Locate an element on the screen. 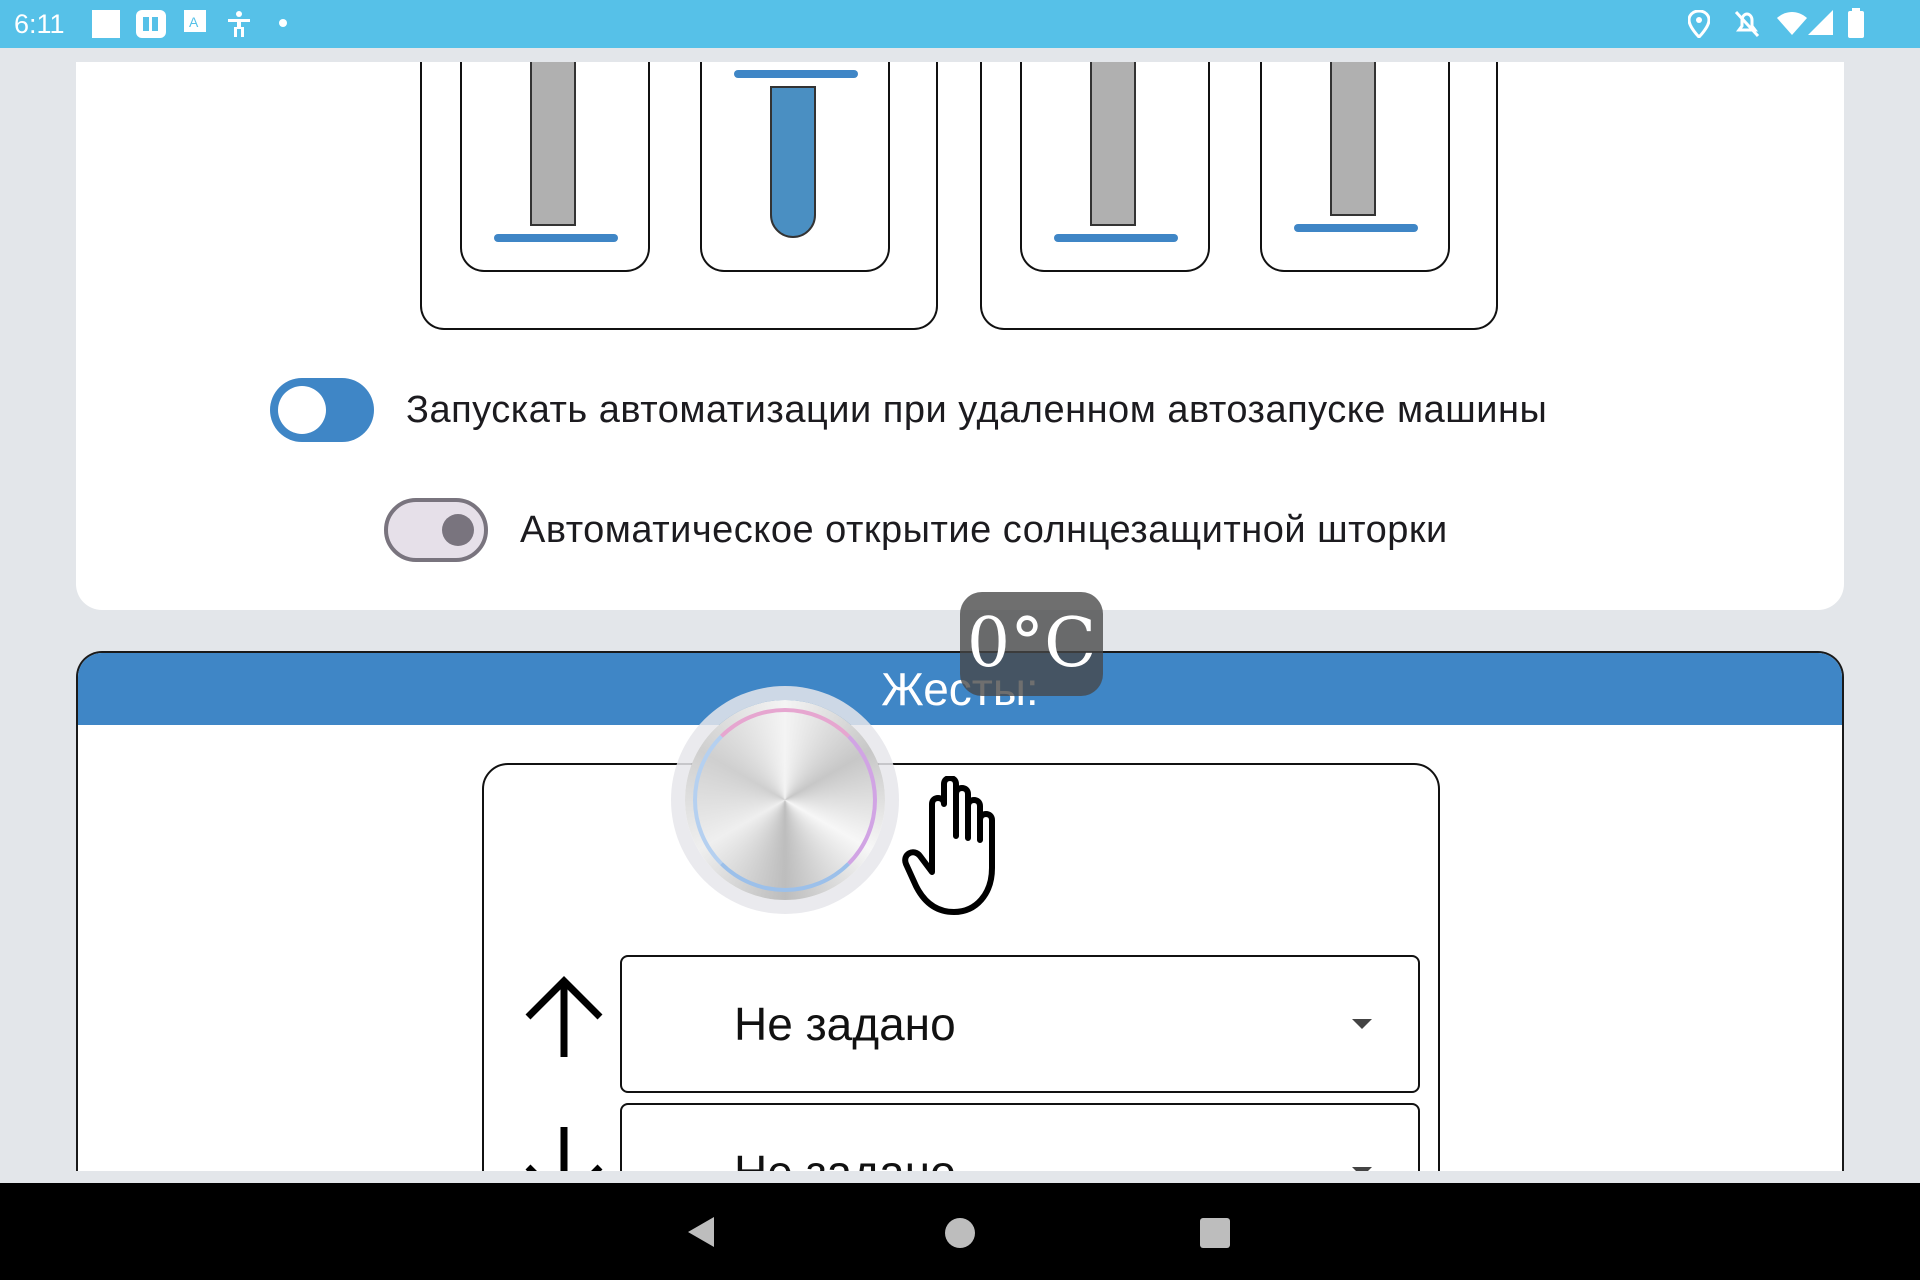 This screenshot has width=1920, height=1280. gesture-up-value: Не задано is located at coordinates (845, 1024).